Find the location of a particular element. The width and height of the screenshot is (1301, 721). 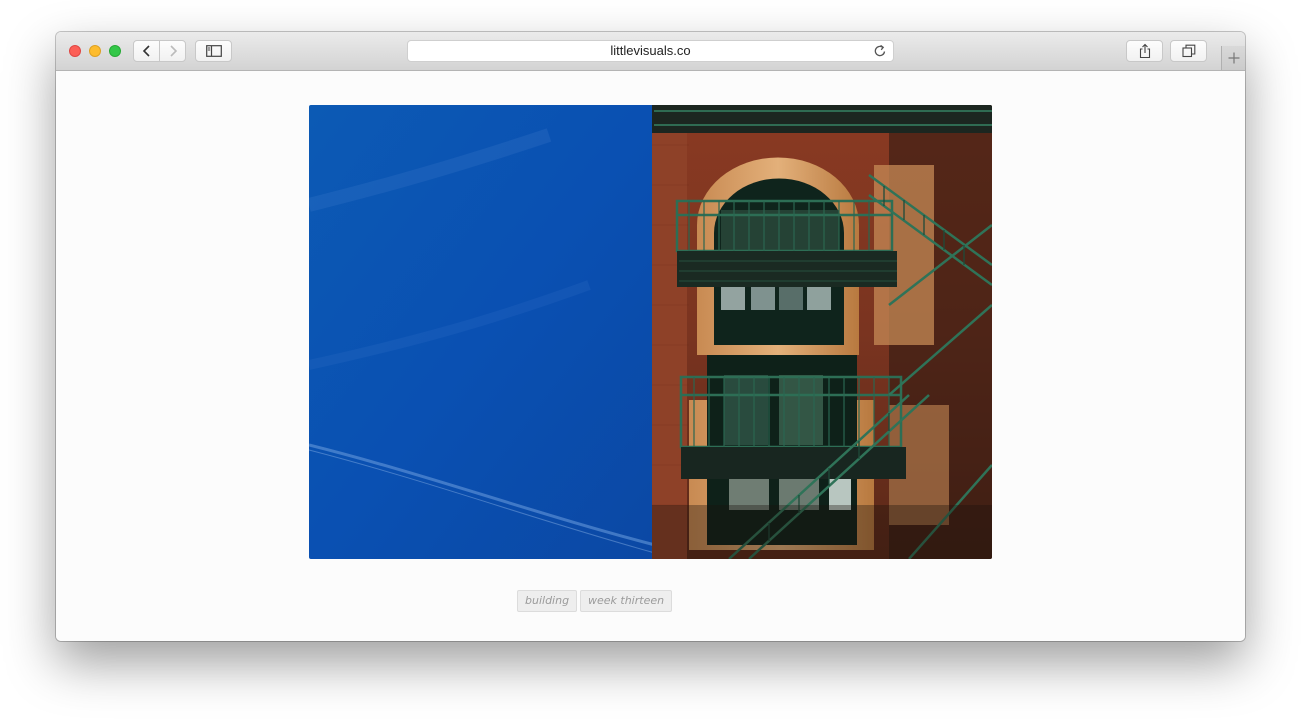

back-button is located at coordinates (146, 51).